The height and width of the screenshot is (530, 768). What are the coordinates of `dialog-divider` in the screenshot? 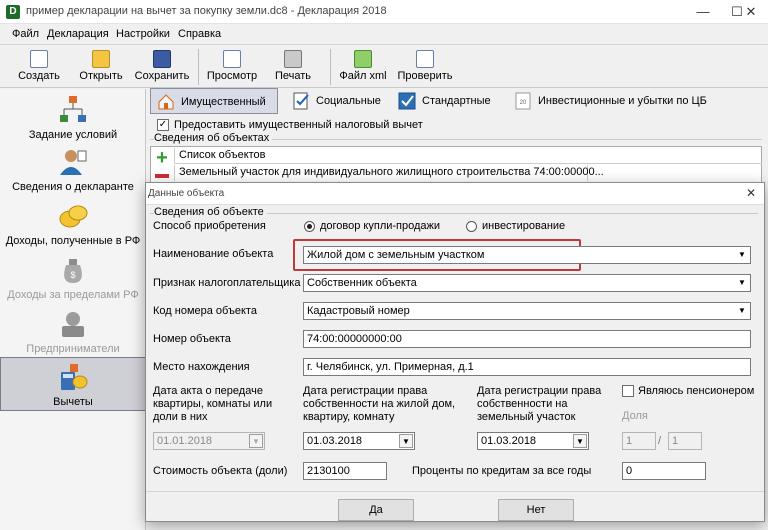 It's located at (455, 491).